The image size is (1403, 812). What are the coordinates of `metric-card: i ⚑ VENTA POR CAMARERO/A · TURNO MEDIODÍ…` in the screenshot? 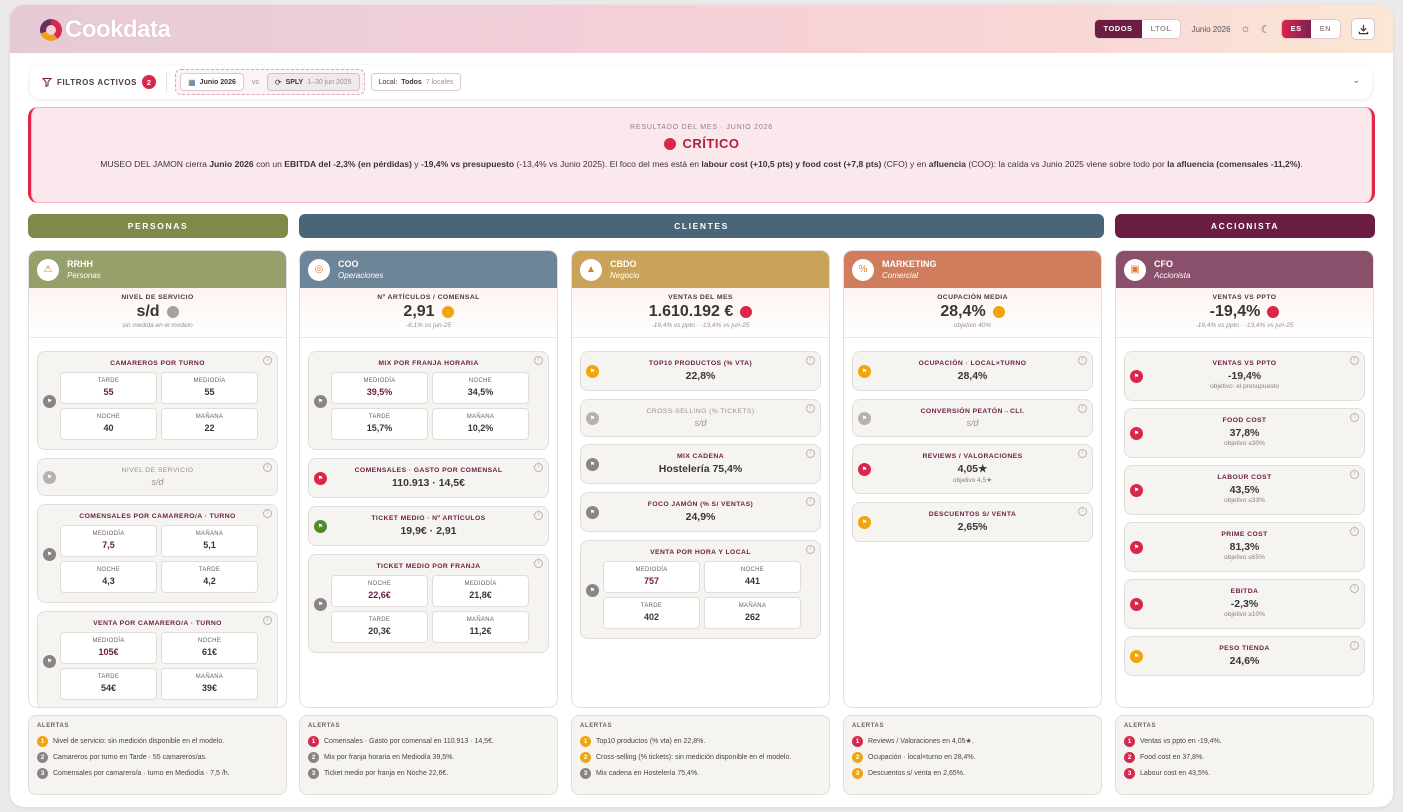 It's located at (157, 659).